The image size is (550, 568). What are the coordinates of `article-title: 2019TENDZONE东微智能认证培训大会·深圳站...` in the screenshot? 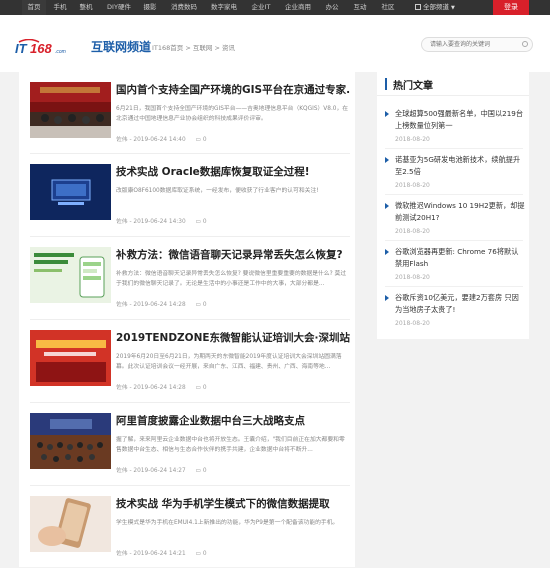 It's located at (233, 337).